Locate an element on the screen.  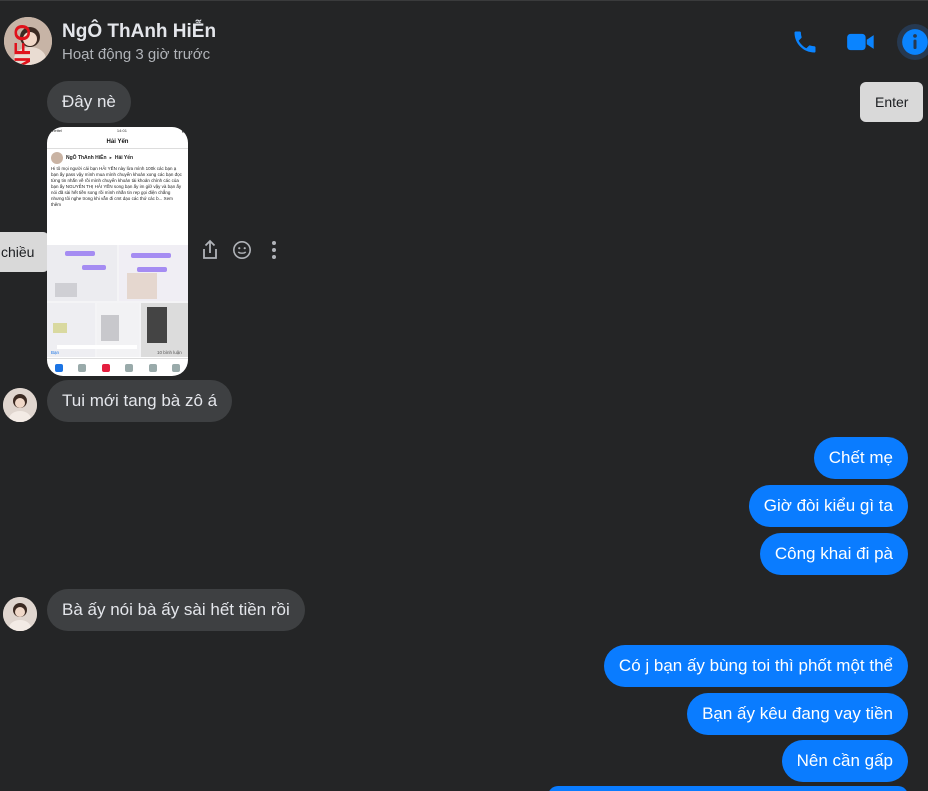
message-bubble-outgoing: Chết mẹ is located at coordinates (860, 458).